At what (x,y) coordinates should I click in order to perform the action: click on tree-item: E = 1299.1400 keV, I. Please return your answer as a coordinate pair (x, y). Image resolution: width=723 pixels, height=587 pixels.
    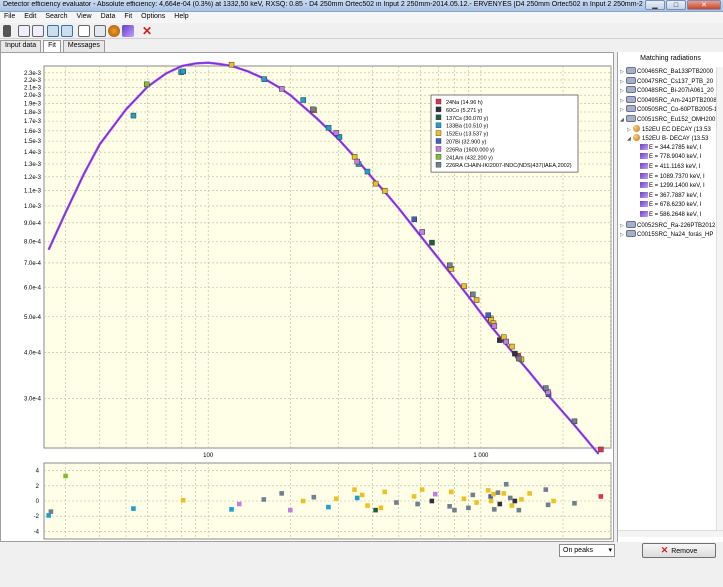
    Looking at the image, I should click on (669, 186).